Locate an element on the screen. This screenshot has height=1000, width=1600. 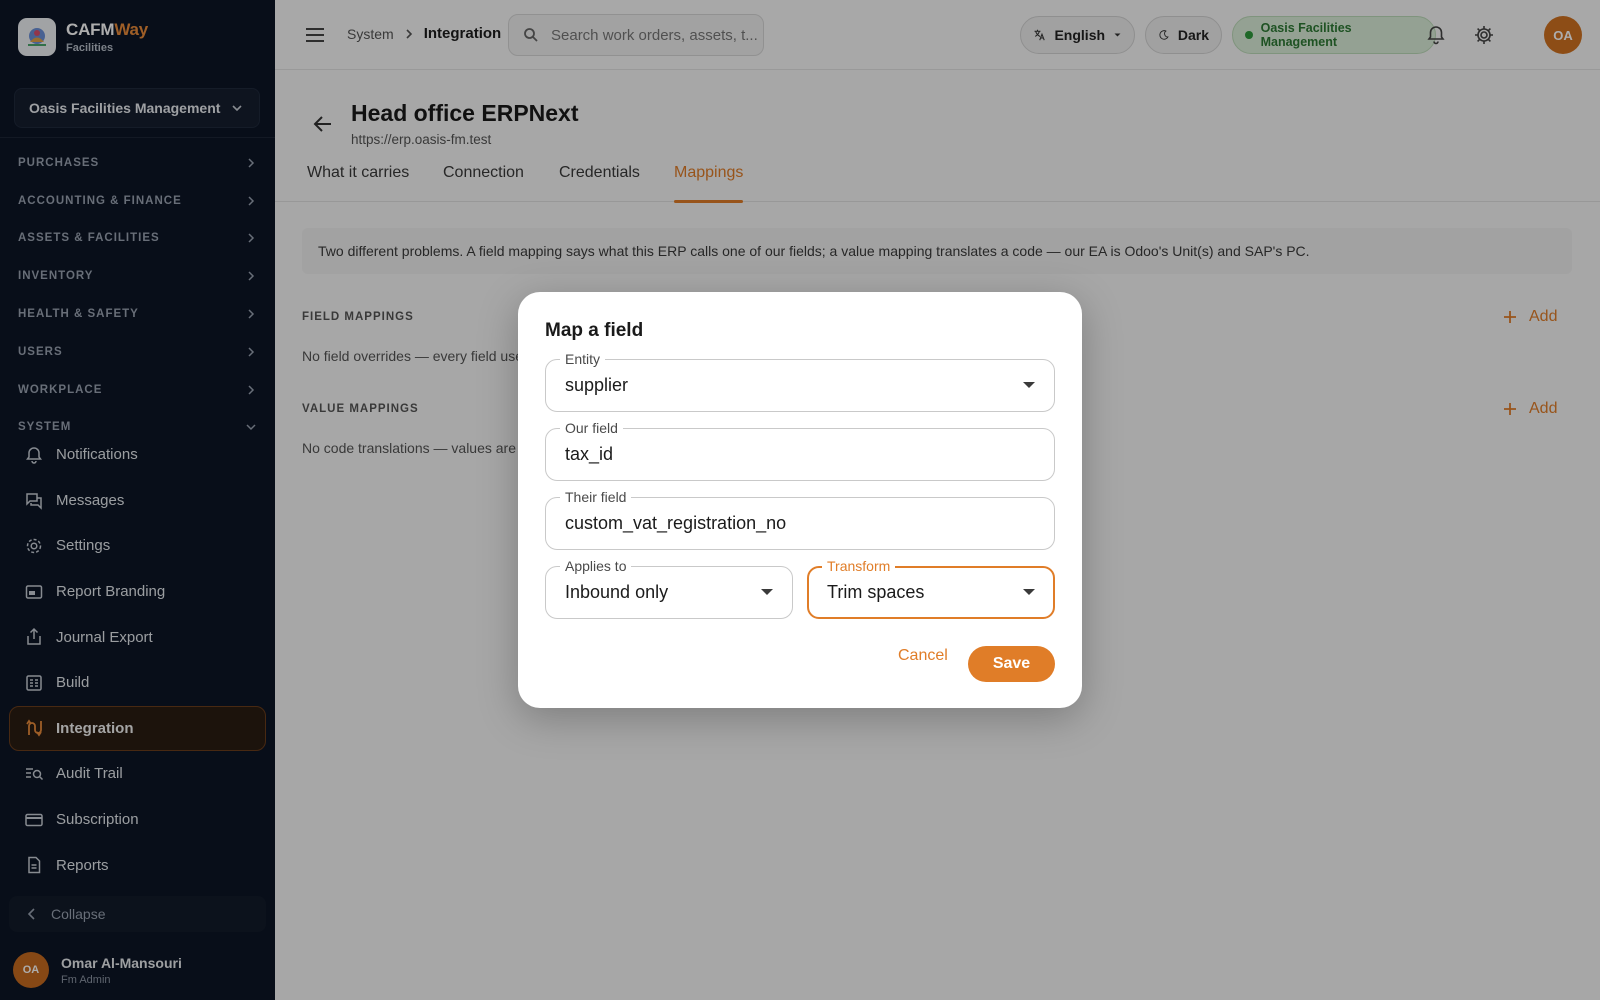
our-field-input: Our field tax_id is located at coordinates (800, 450).